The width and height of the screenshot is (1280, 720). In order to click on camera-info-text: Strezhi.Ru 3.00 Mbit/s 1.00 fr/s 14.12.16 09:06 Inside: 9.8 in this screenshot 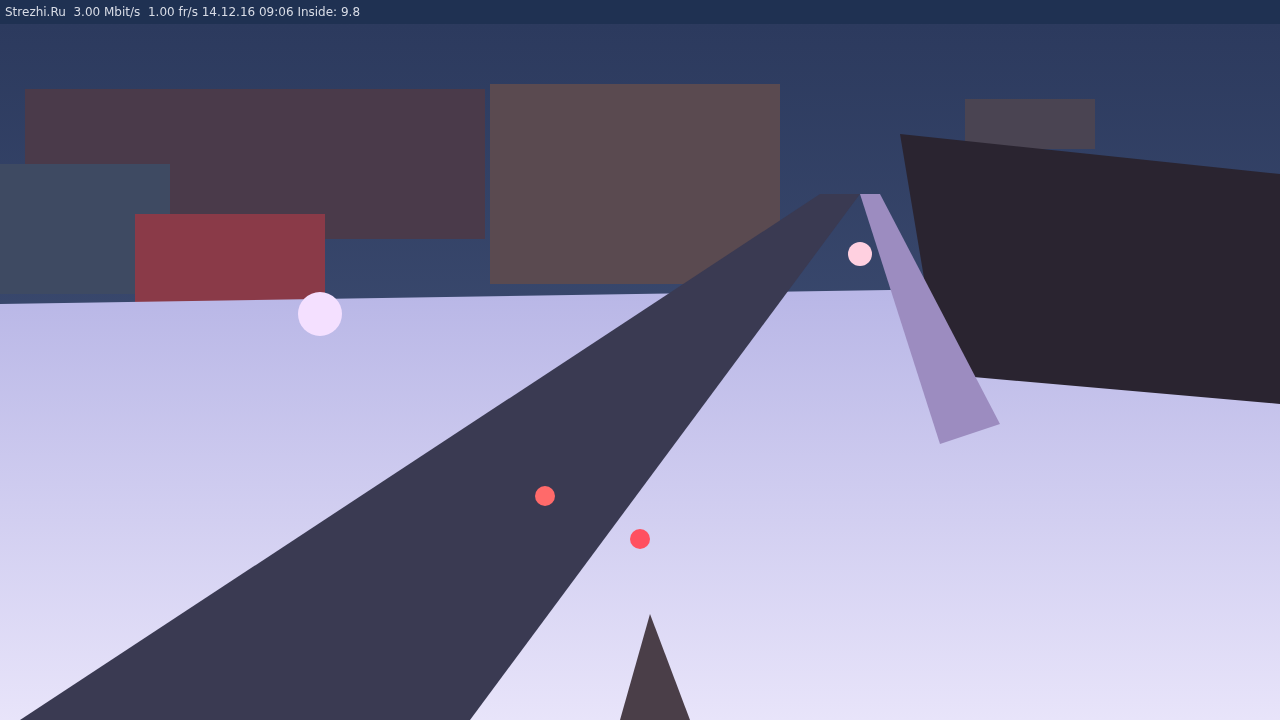, I will do `click(183, 12)`.